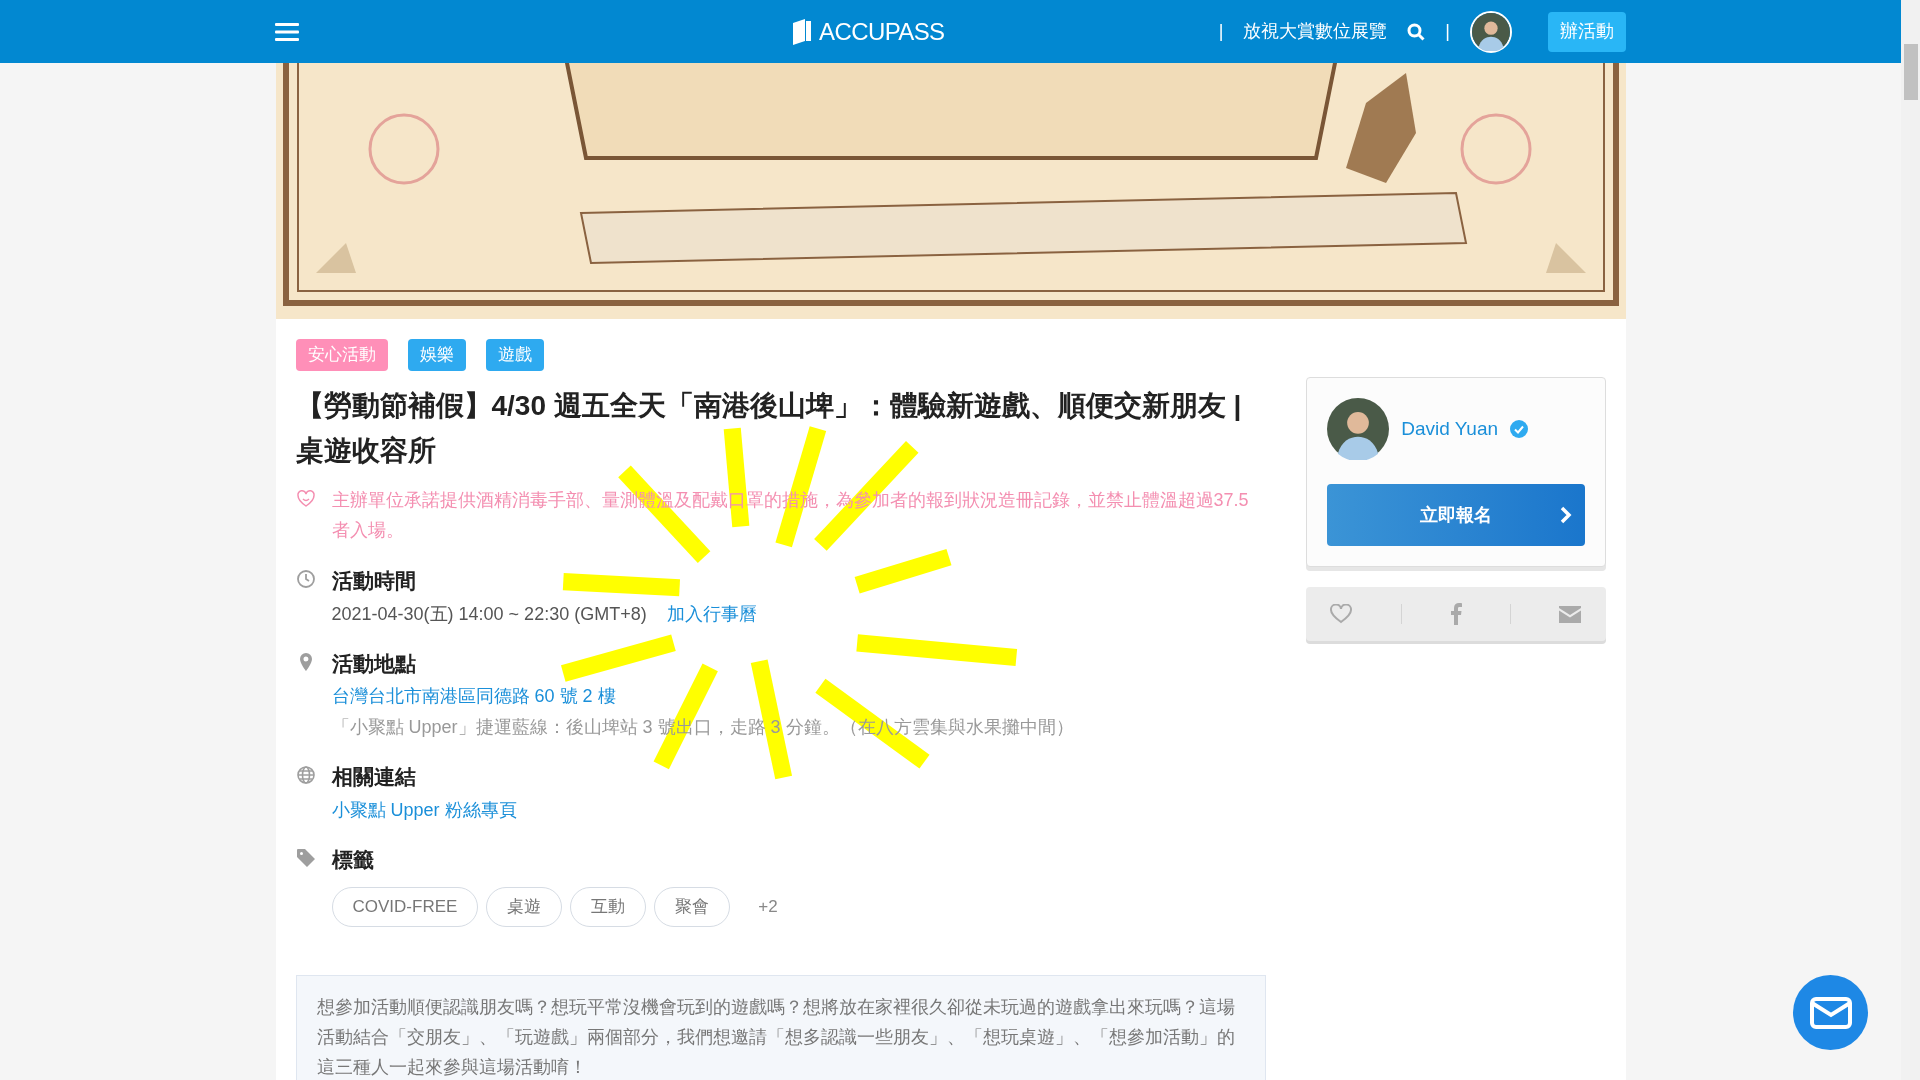 This screenshot has height=1080, width=1920. Describe the element at coordinates (1565, 515) in the screenshot. I see `chevron-right-icon` at that location.